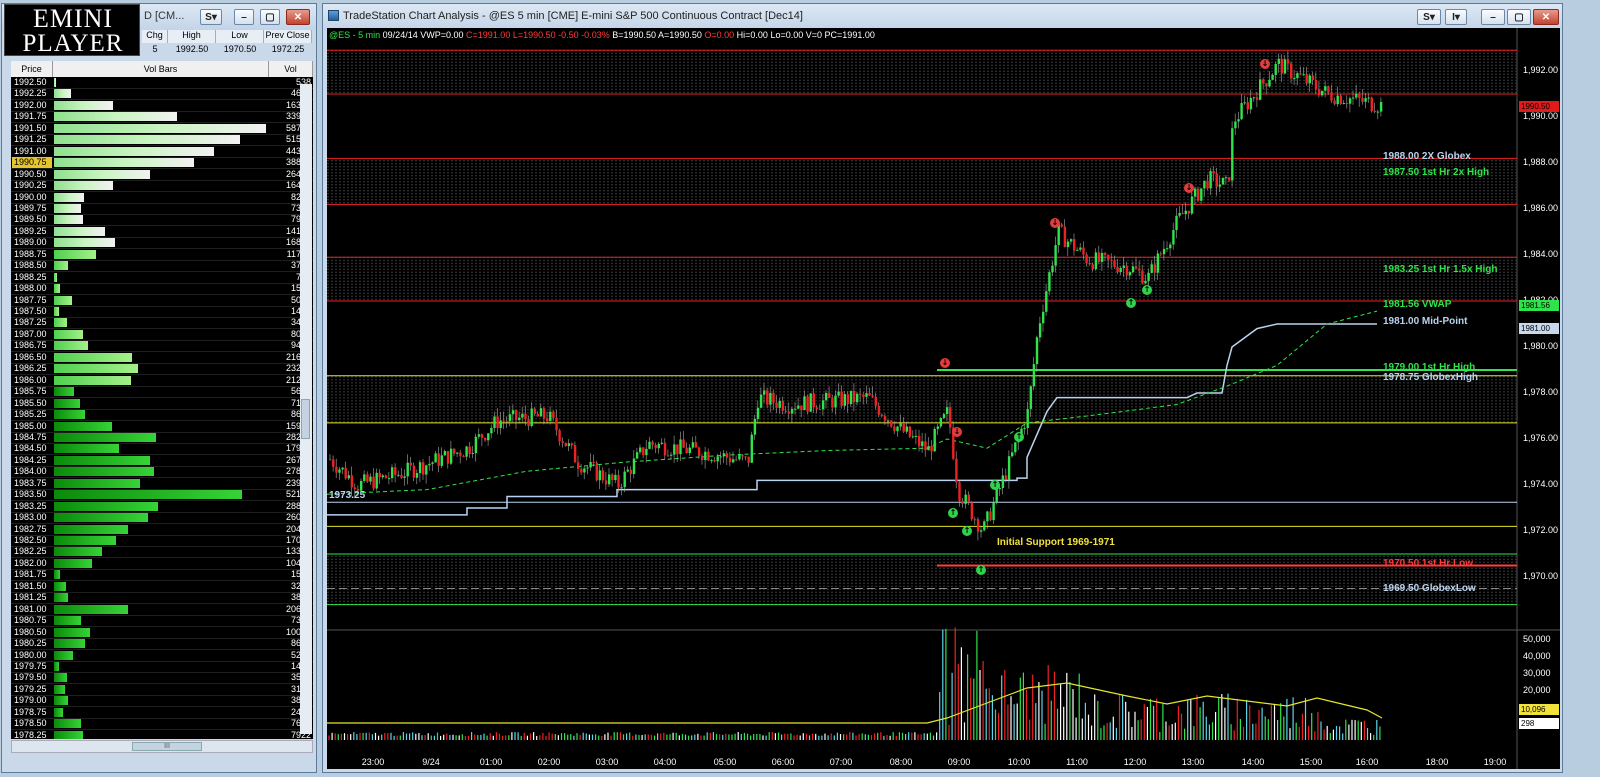 The height and width of the screenshot is (777, 1600). What do you see at coordinates (1429, 17) in the screenshot?
I see `symbol-link-button: S ▾` at bounding box center [1429, 17].